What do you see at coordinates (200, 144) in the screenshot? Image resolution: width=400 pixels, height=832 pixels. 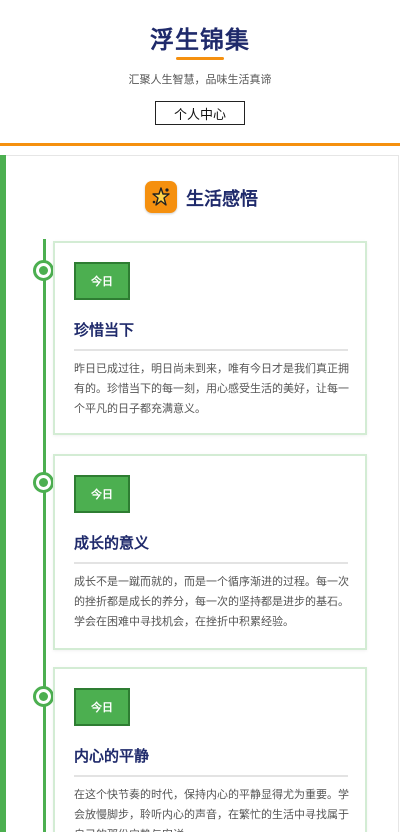 I see `header-divider` at bounding box center [200, 144].